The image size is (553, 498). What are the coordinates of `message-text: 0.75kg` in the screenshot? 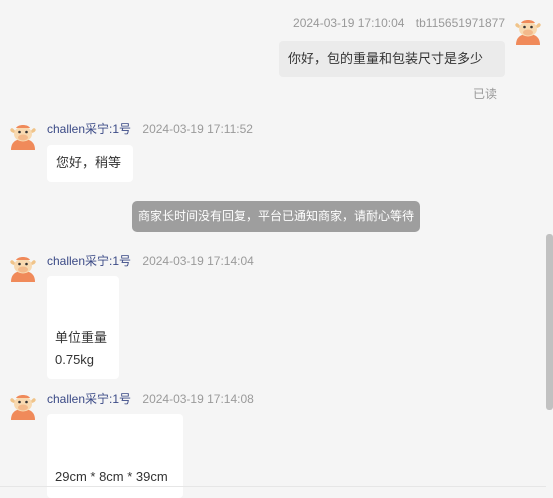 It's located at (75, 359).